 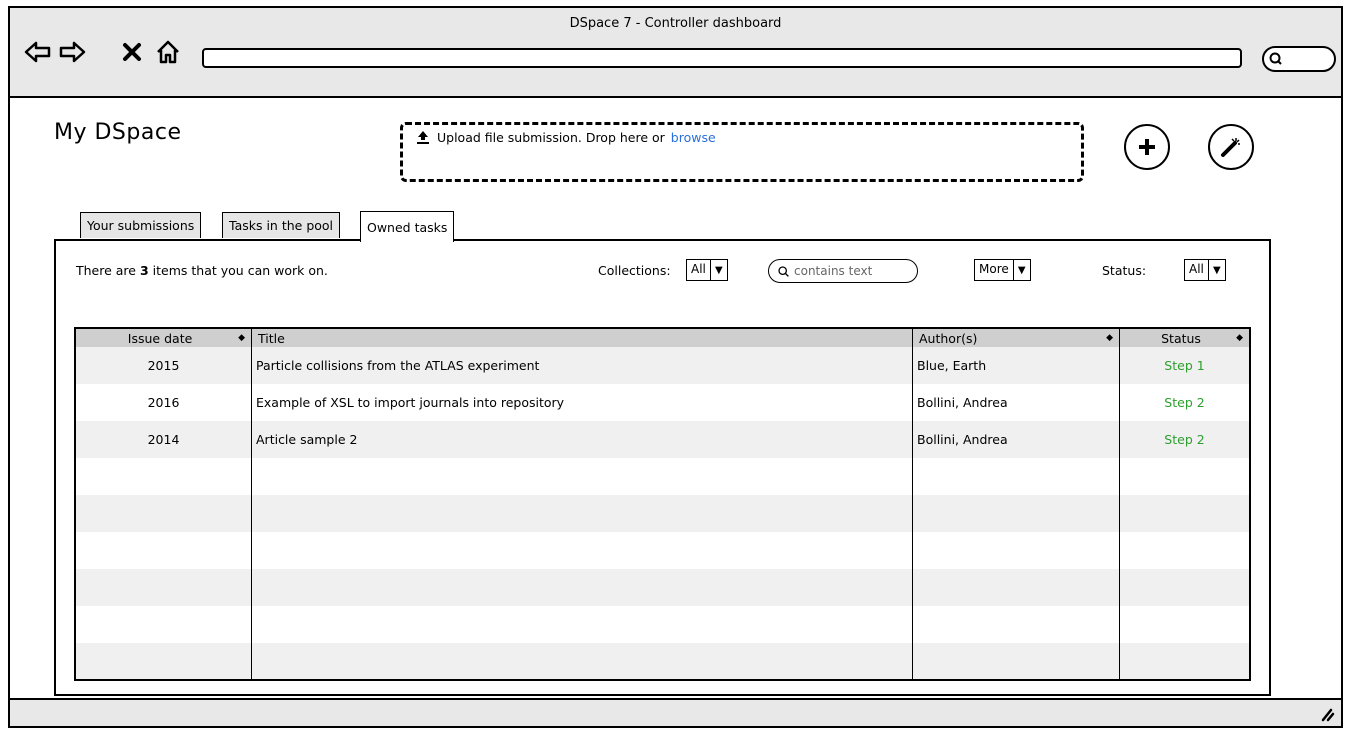 I want to click on issue-date-cell: 2016, so click(x=164, y=402).